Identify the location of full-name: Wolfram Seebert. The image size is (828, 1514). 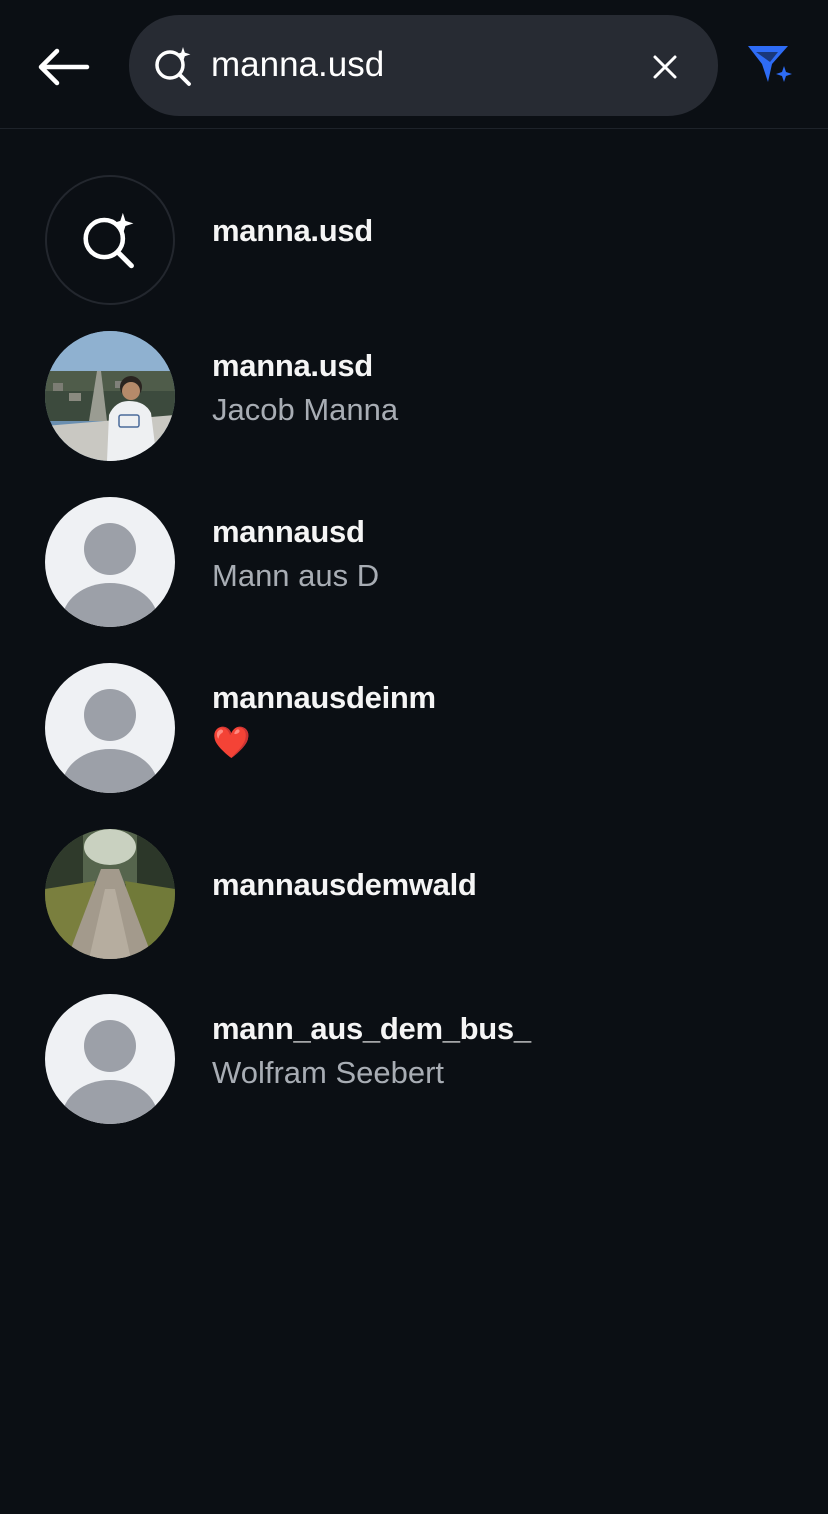
(328, 1072).